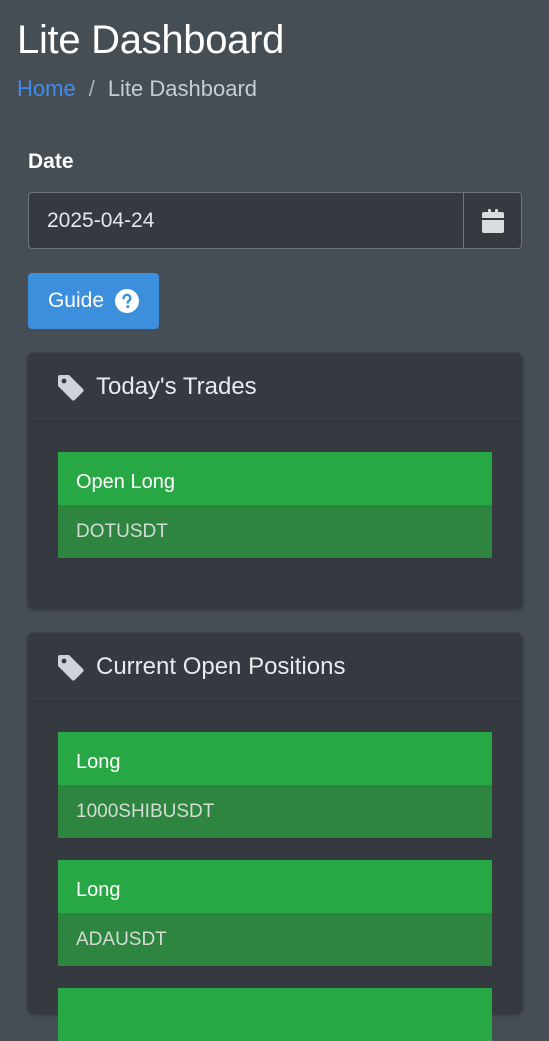  What do you see at coordinates (275, 811) in the screenshot?
I see `position-symbol: 1000SHIBUSDT` at bounding box center [275, 811].